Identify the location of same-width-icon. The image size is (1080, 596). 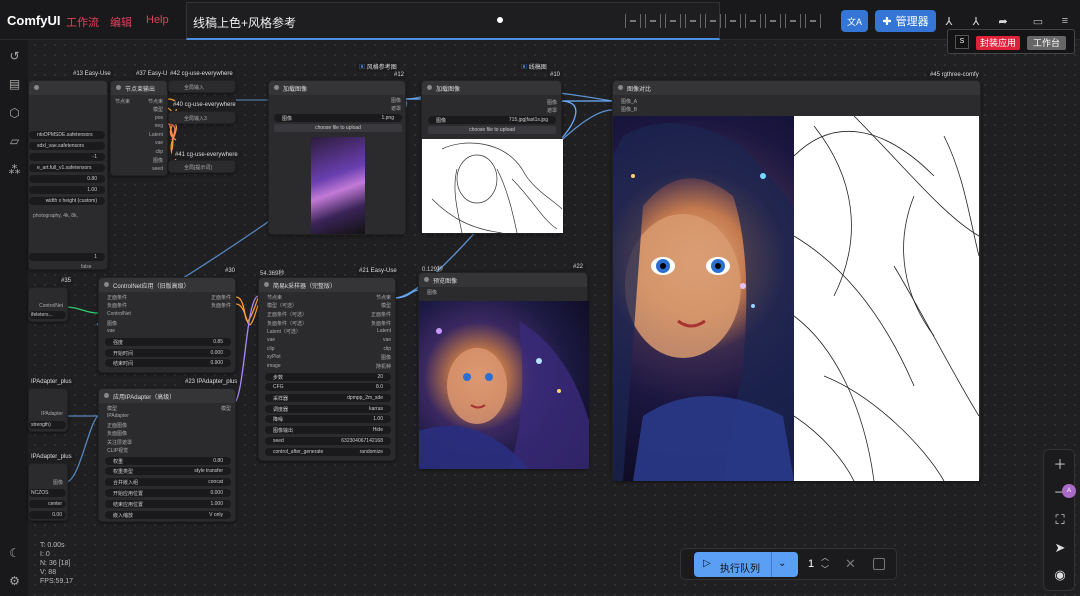
(793, 21).